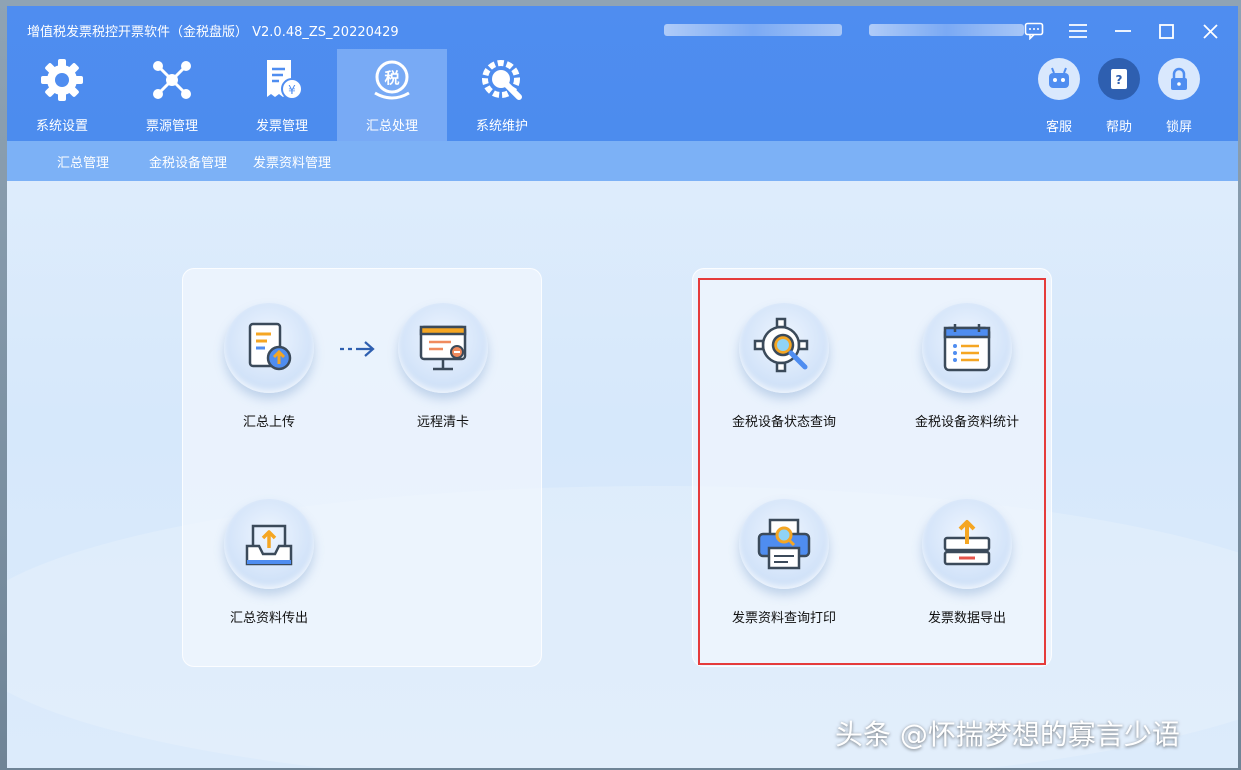  Describe the element at coordinates (172, 80) in the screenshot. I see `network-icon` at that location.